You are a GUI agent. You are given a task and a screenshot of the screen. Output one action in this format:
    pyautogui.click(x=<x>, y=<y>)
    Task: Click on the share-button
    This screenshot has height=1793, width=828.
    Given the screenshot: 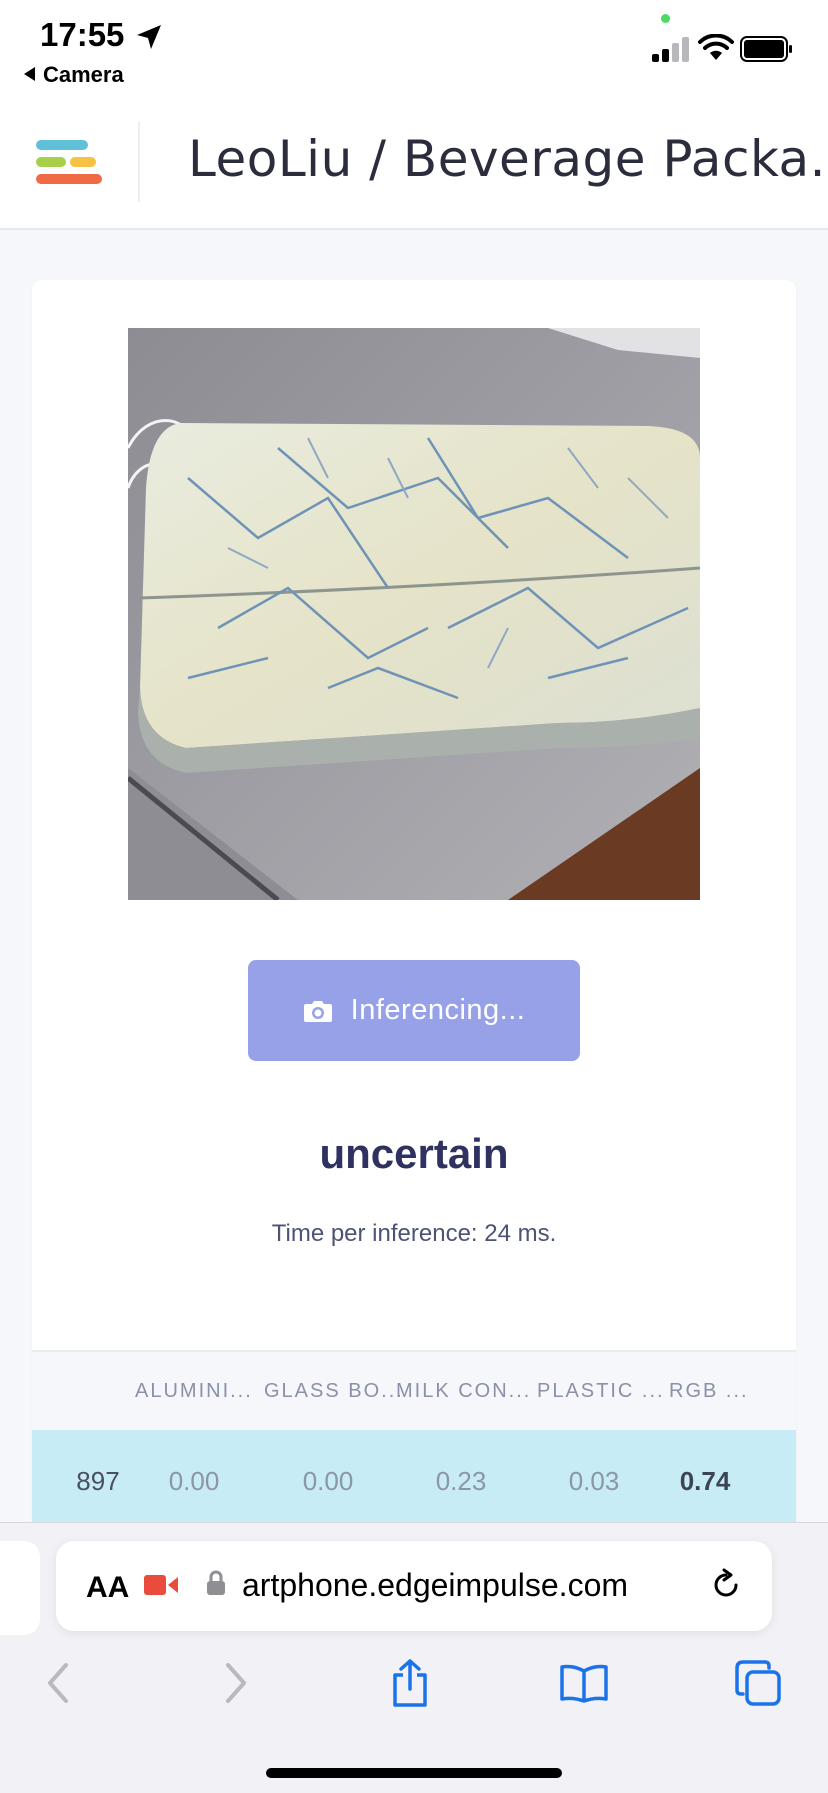 What is the action you would take?
    pyautogui.click(x=410, y=1683)
    